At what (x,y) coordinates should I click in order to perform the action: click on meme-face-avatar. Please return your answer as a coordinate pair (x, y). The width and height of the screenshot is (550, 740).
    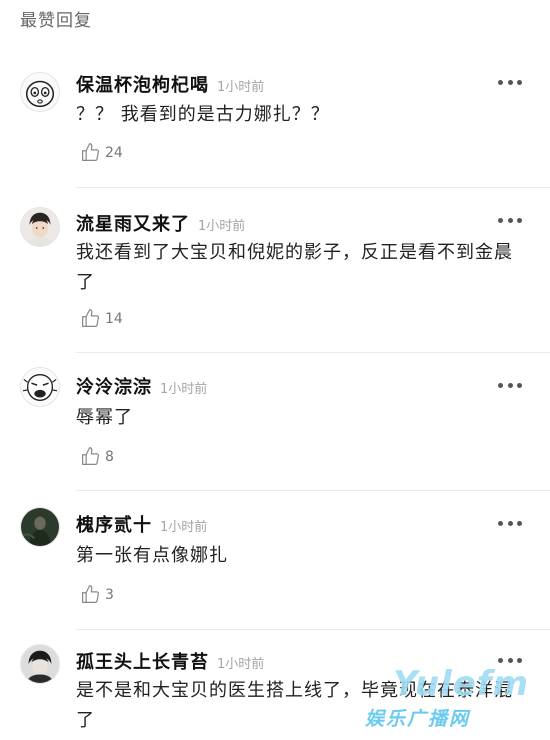
    Looking at the image, I should click on (40, 387).